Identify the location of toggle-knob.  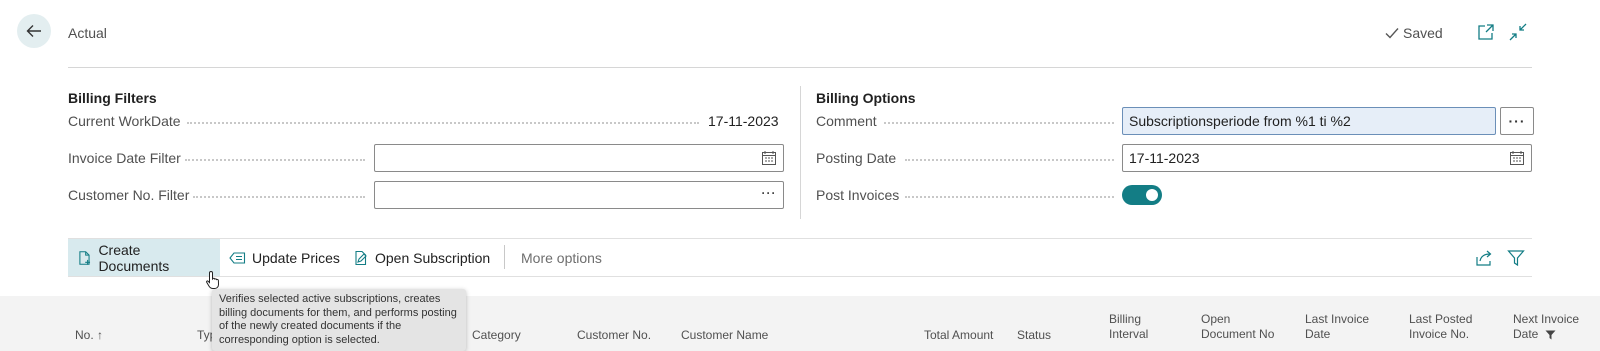
(1152, 195).